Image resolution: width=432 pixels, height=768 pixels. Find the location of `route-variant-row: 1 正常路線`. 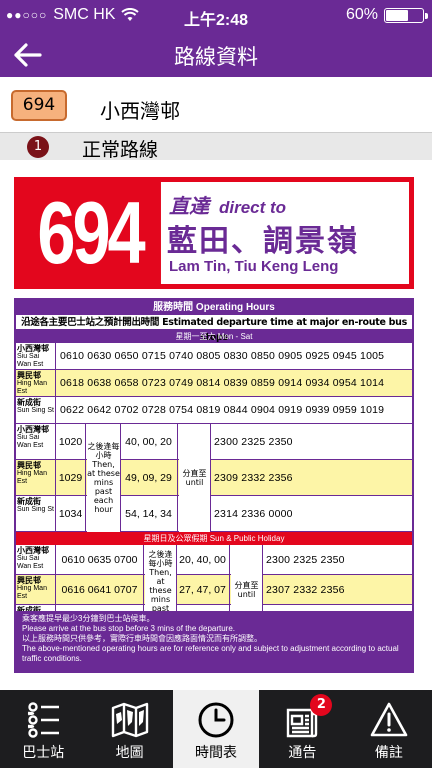

route-variant-row: 1 正常路線 is located at coordinates (216, 146).